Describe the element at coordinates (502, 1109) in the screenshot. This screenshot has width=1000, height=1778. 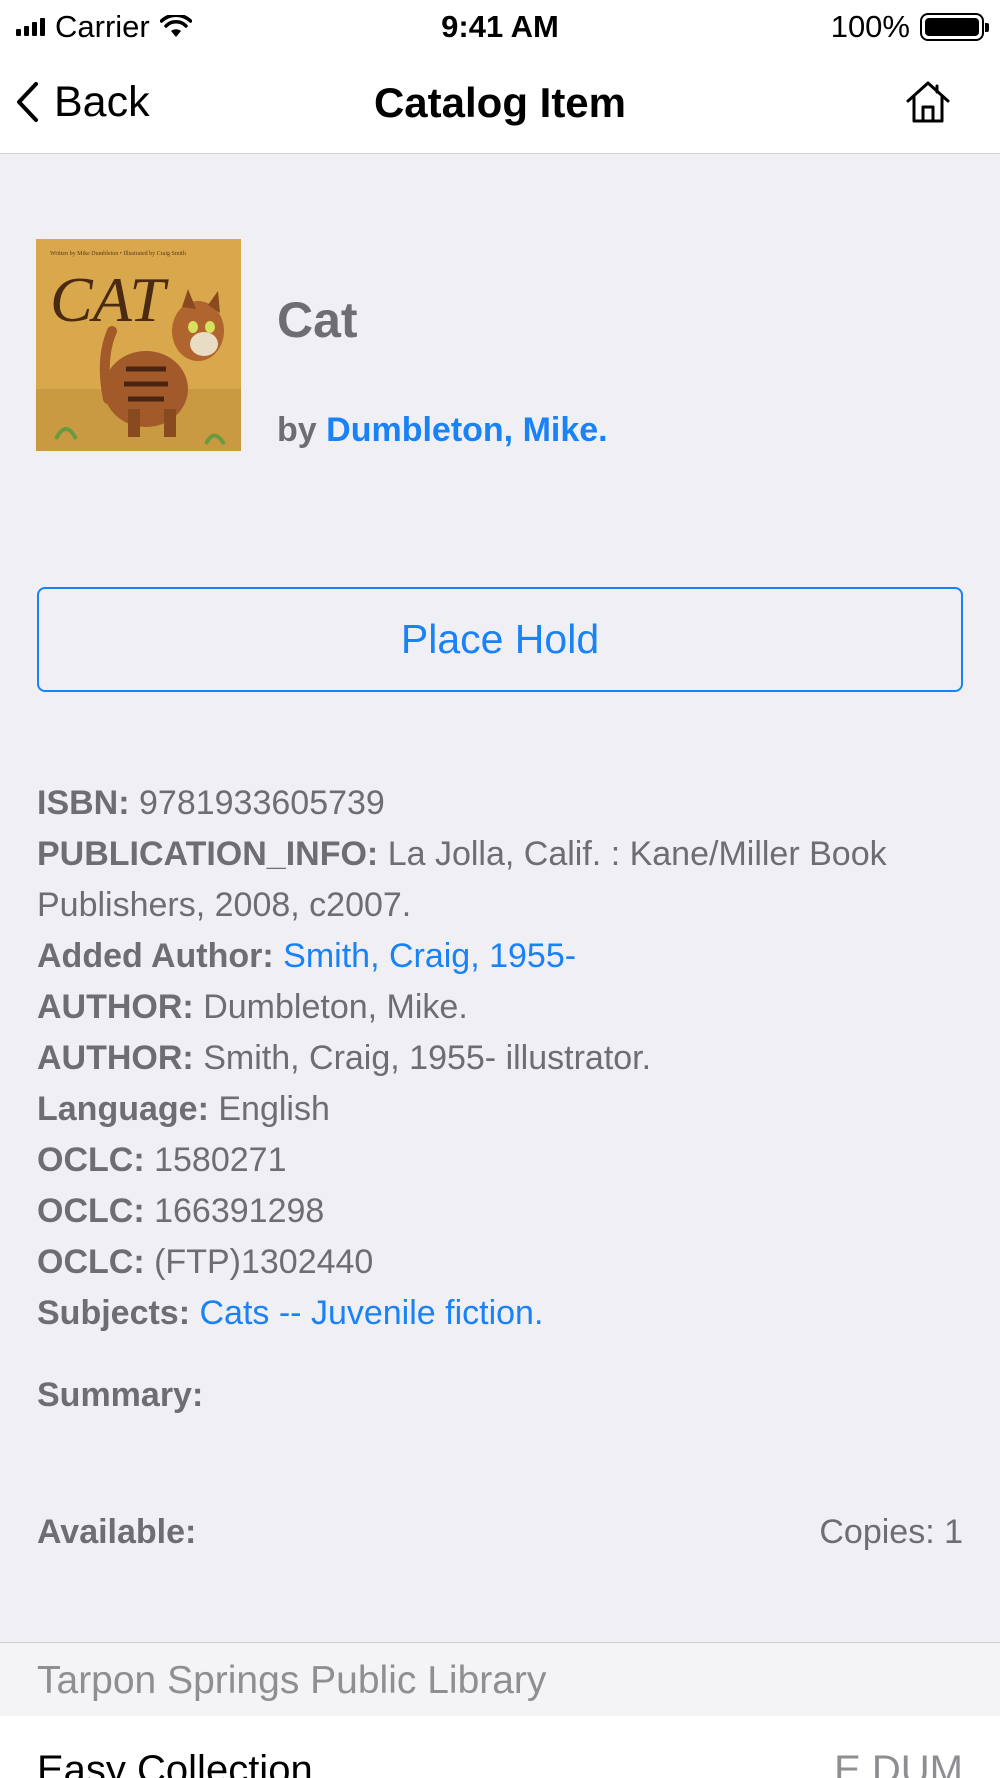
I see `detail-row-language: Language: English` at that location.